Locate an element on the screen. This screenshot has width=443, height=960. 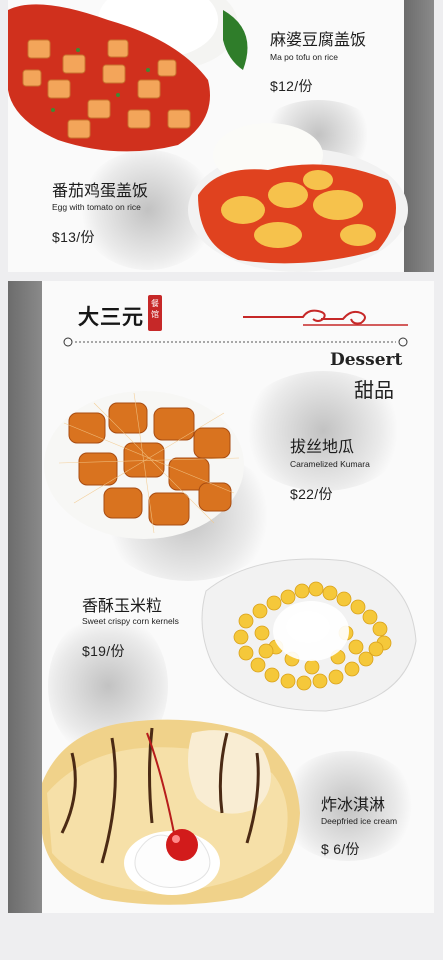
restaurant-logo: 大三元 is located at coordinates (111, 316).